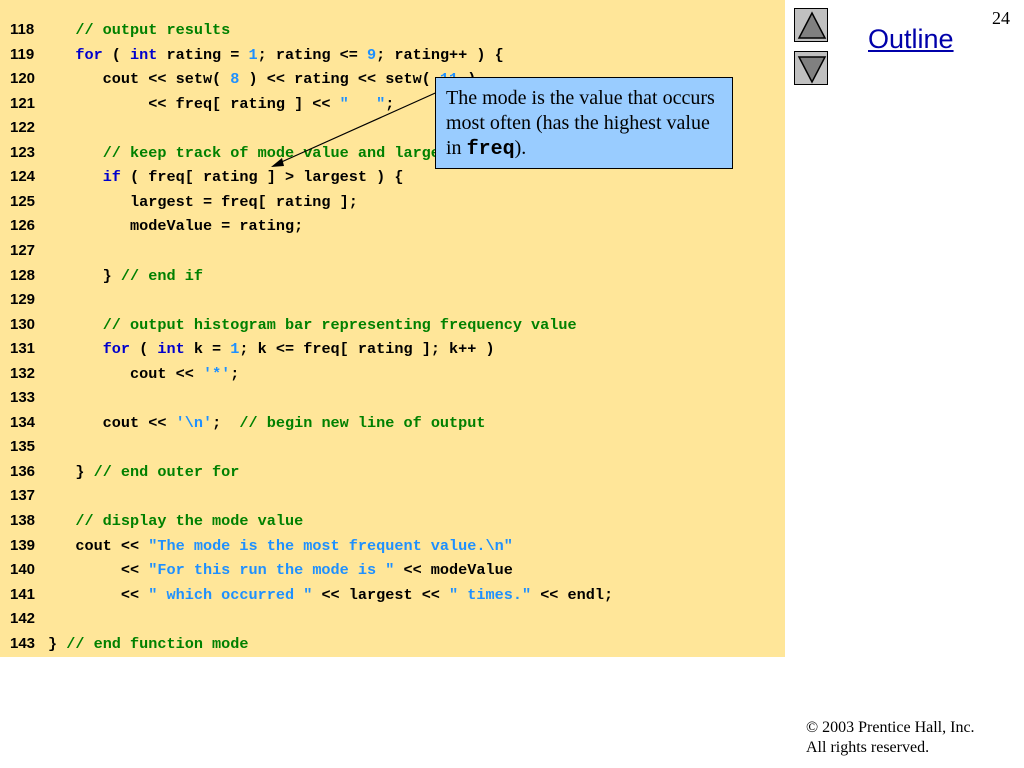 The width and height of the screenshot is (1024, 768). What do you see at coordinates (520, 148) in the screenshot?
I see `callout-text-end: ).` at bounding box center [520, 148].